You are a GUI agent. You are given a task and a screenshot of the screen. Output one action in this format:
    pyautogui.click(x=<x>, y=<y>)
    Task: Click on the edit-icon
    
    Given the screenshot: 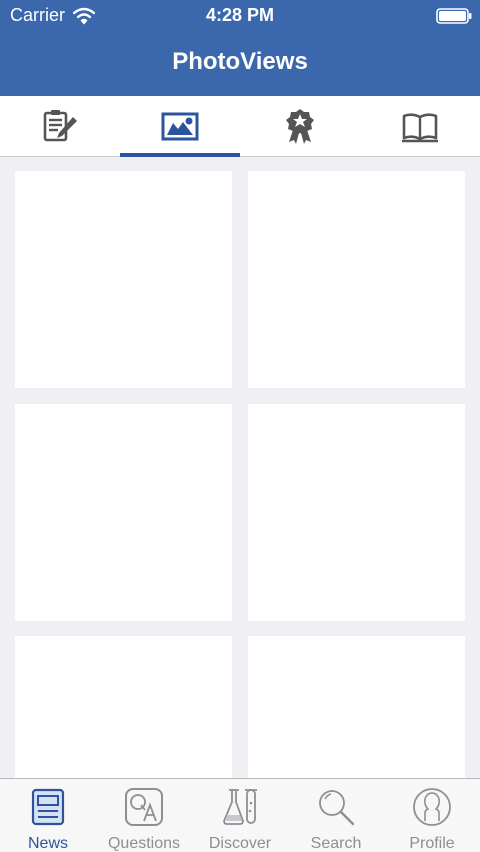 What is the action you would take?
    pyautogui.click(x=60, y=126)
    